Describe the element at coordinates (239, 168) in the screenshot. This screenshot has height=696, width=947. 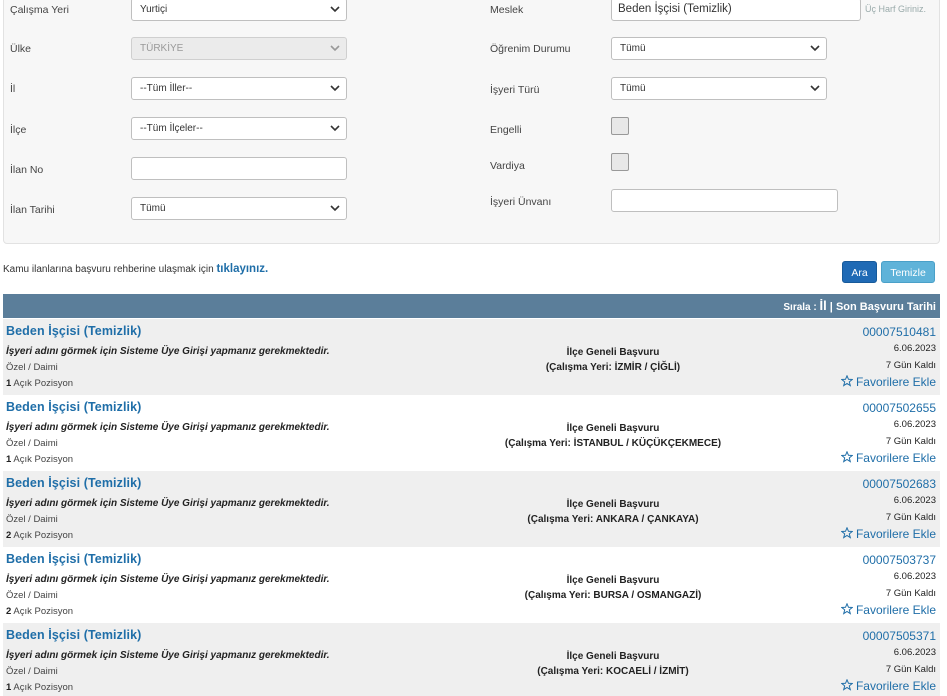
I see `ilan-no-input` at that location.